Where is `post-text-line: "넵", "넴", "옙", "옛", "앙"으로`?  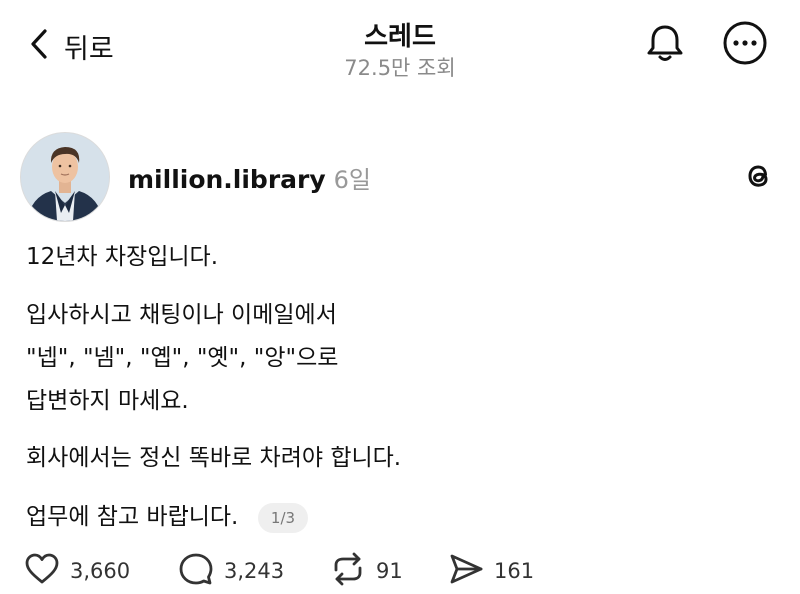 post-text-line: "넵", "넴", "옙", "옛", "앙"으로 is located at coordinates (182, 358).